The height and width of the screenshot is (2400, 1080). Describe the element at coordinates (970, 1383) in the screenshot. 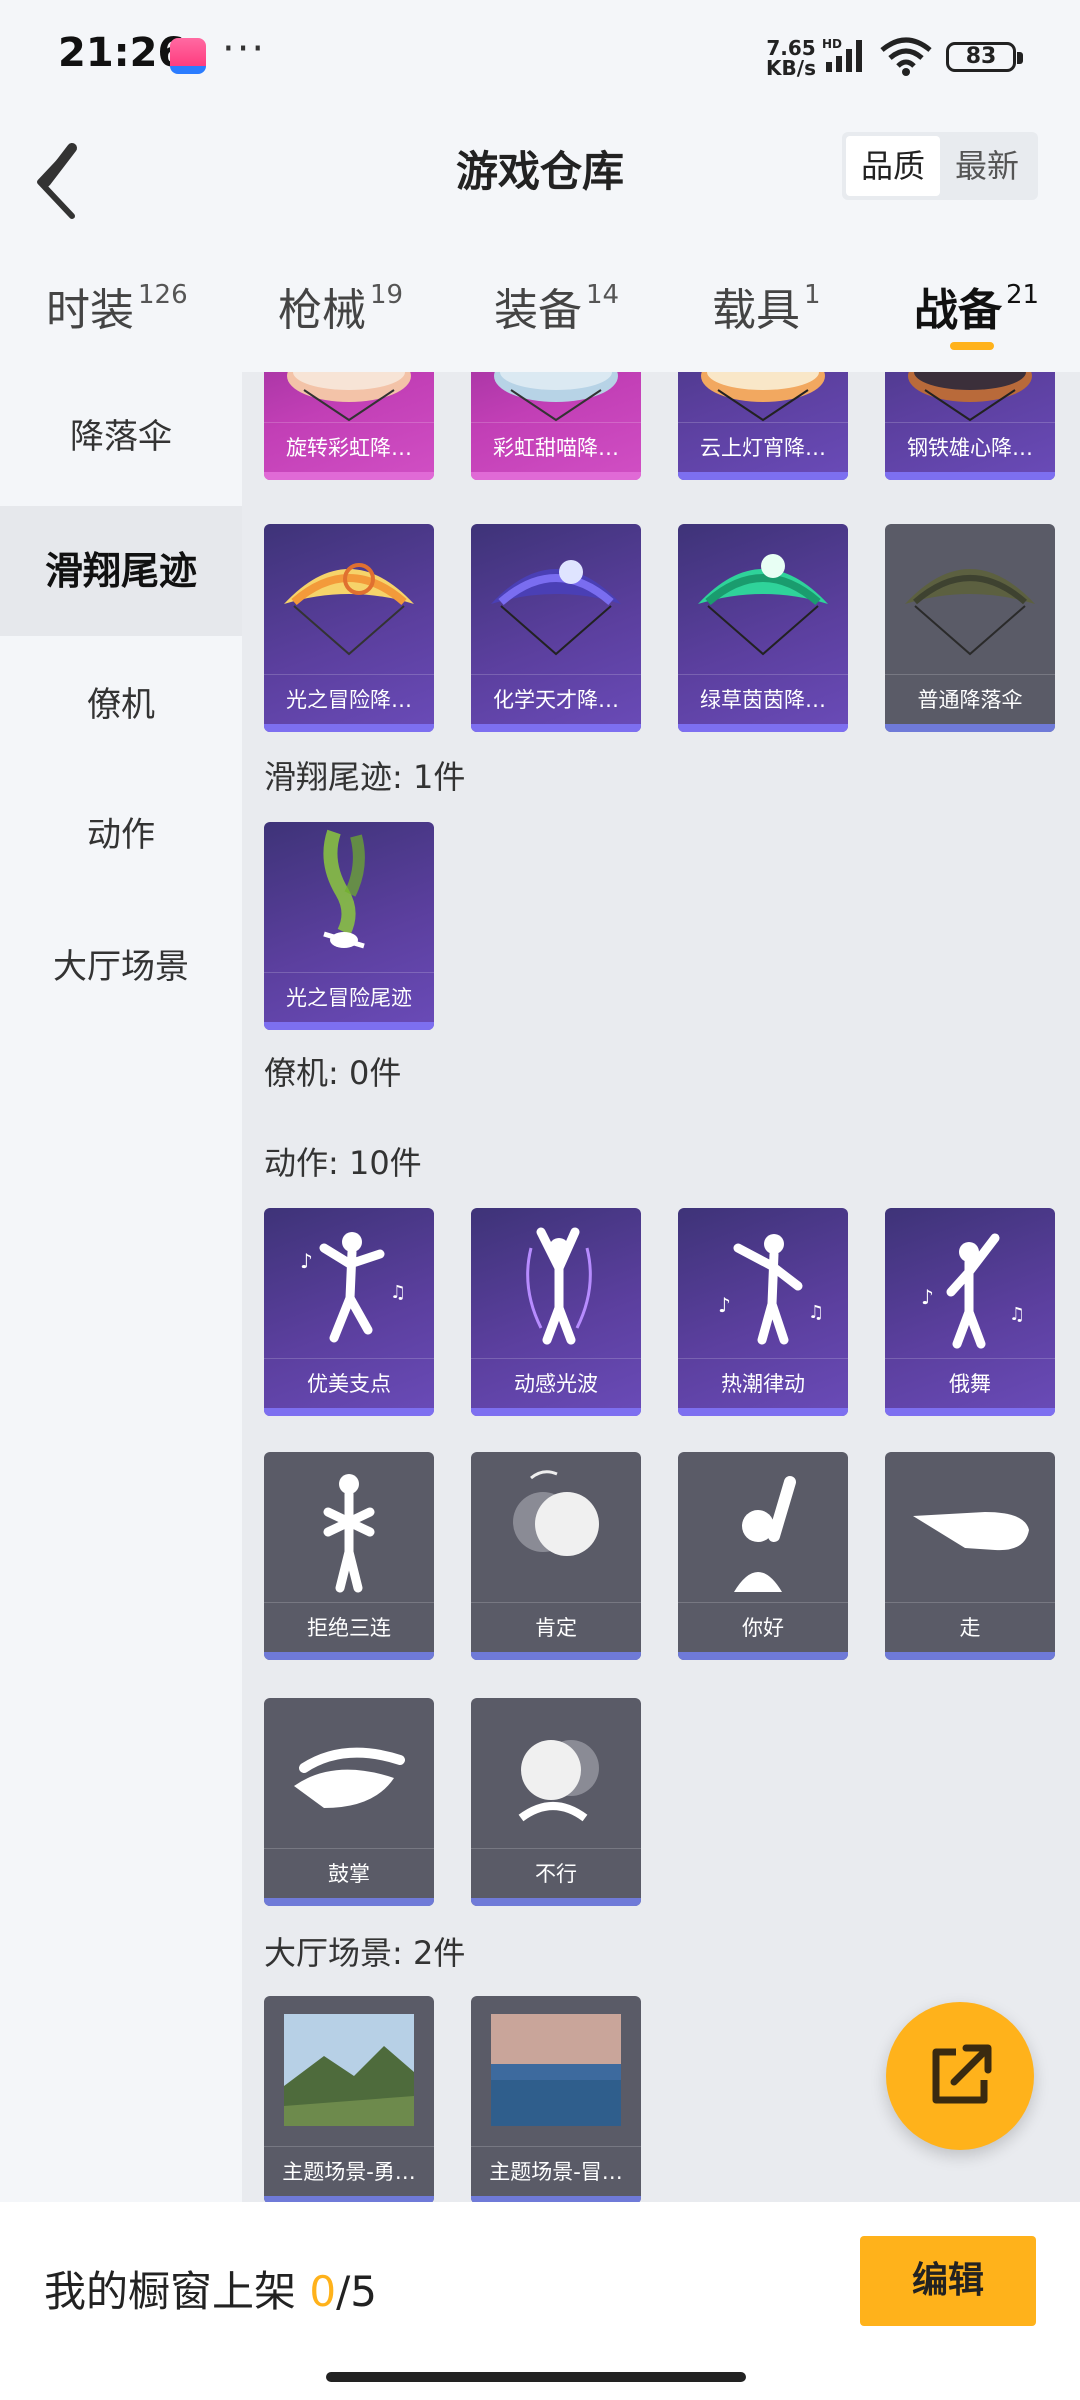

I see `item-name: 俄舞` at that location.